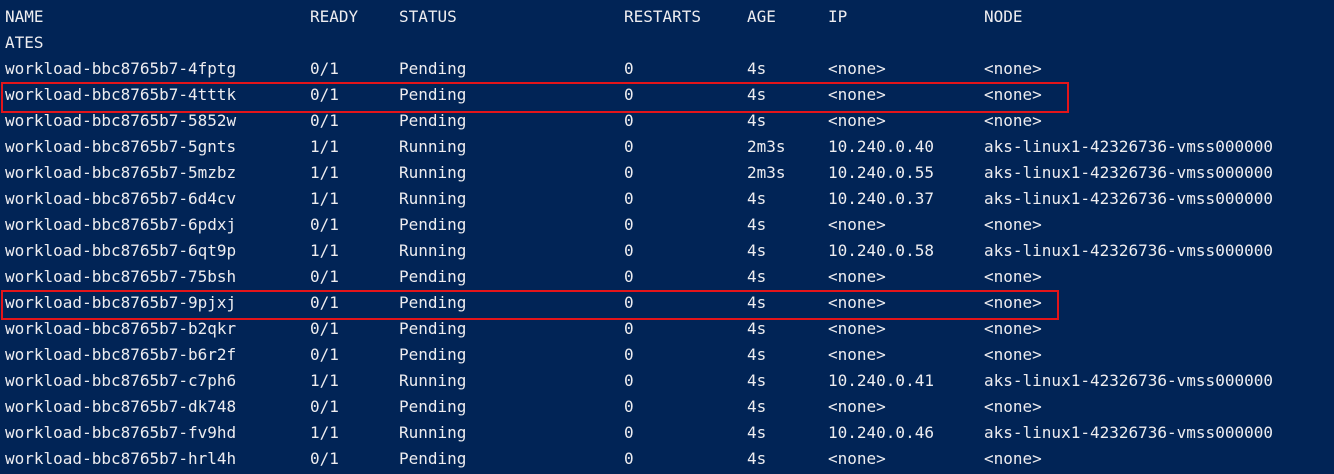 The image size is (1334, 474). What do you see at coordinates (24, 16) in the screenshot?
I see `header-name: NAME` at bounding box center [24, 16].